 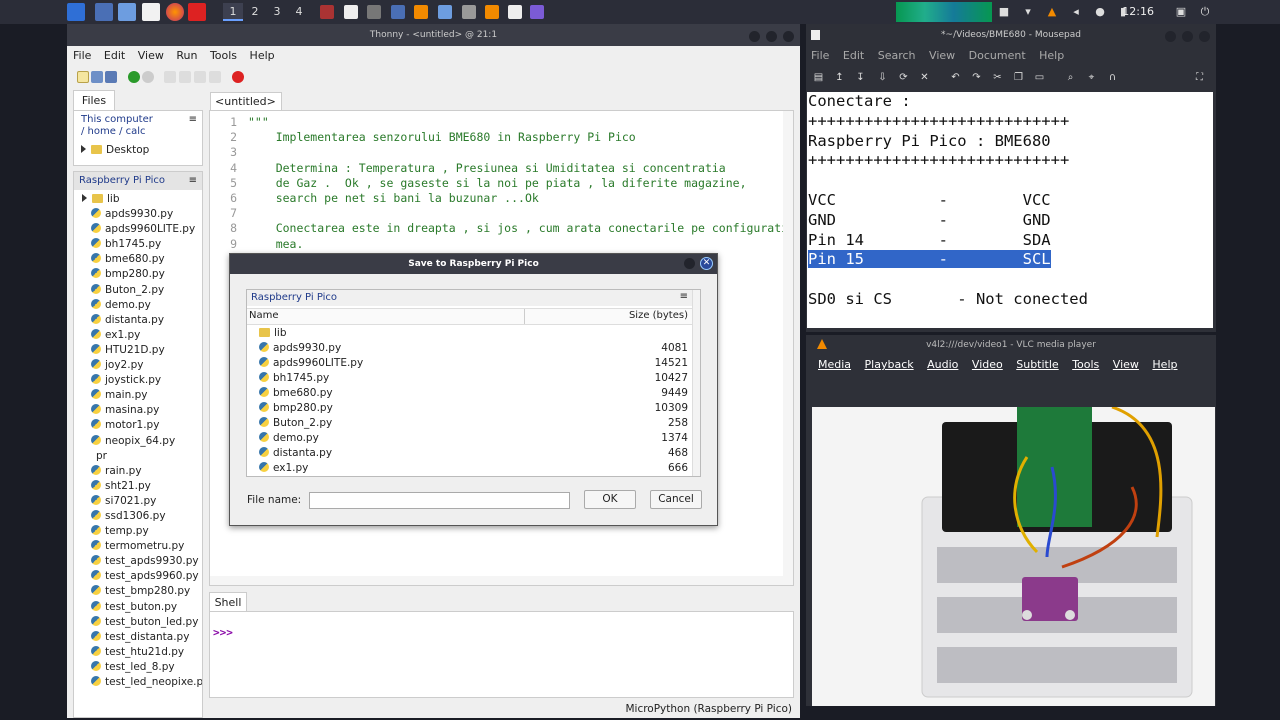 What do you see at coordinates (83, 149) in the screenshot?
I see `expand-icon` at bounding box center [83, 149].